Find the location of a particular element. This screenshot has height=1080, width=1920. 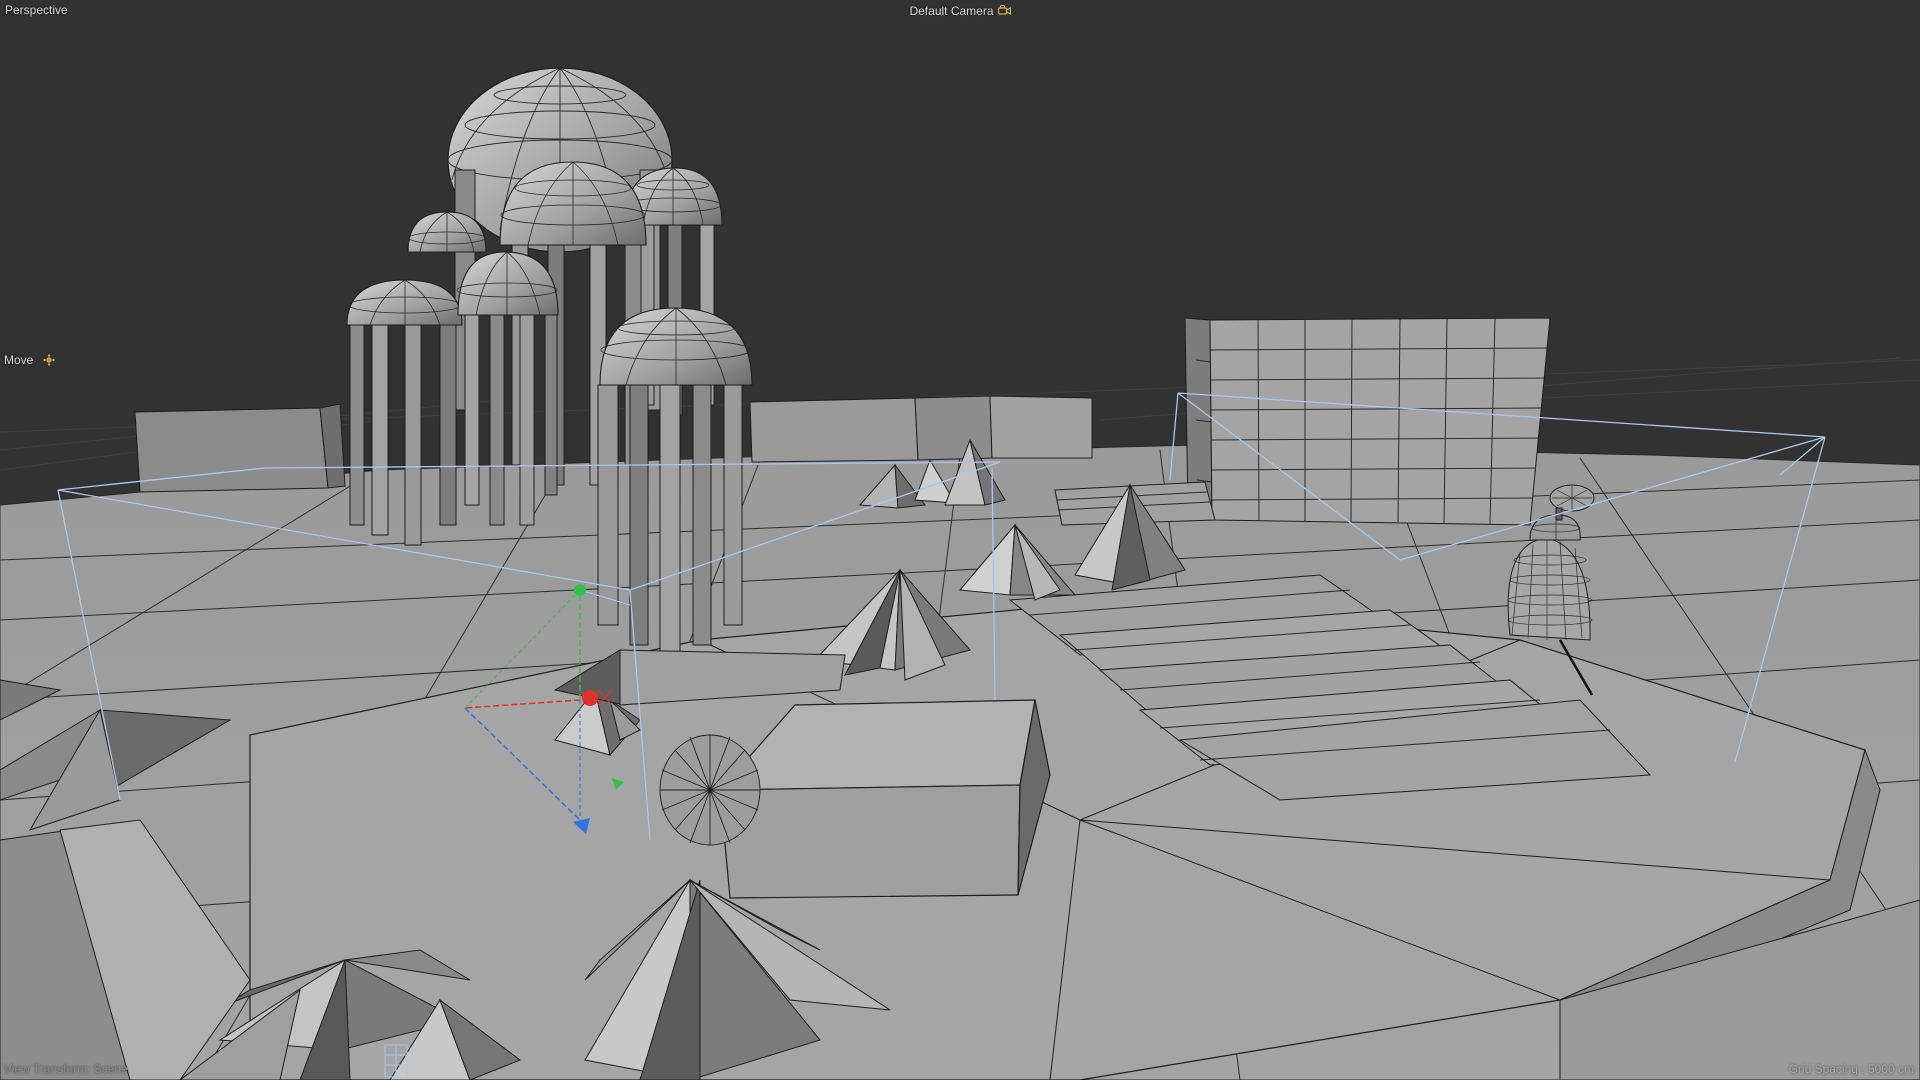

gizmo-x-handle is located at coordinates (590, 698).